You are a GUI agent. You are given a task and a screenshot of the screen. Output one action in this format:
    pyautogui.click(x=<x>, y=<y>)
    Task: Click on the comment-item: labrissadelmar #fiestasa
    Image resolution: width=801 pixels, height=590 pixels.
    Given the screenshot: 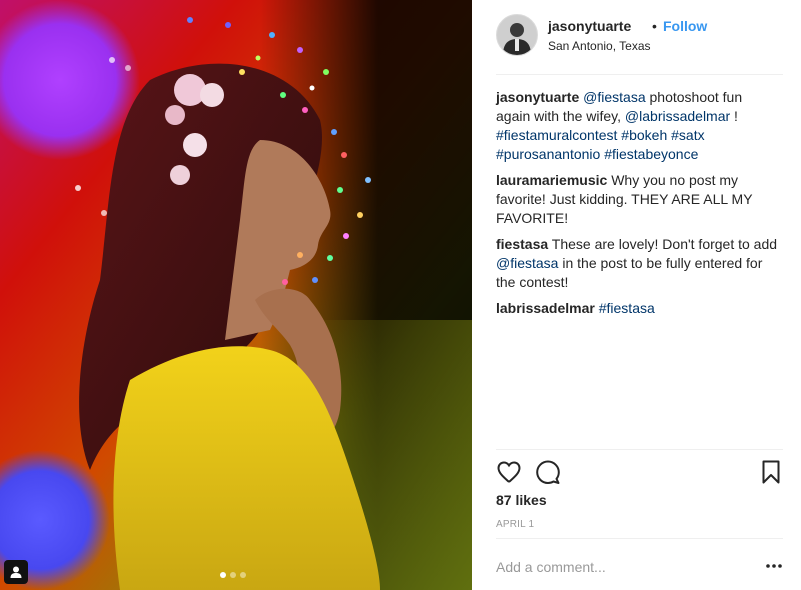 What is the action you would take?
    pyautogui.click(x=637, y=308)
    